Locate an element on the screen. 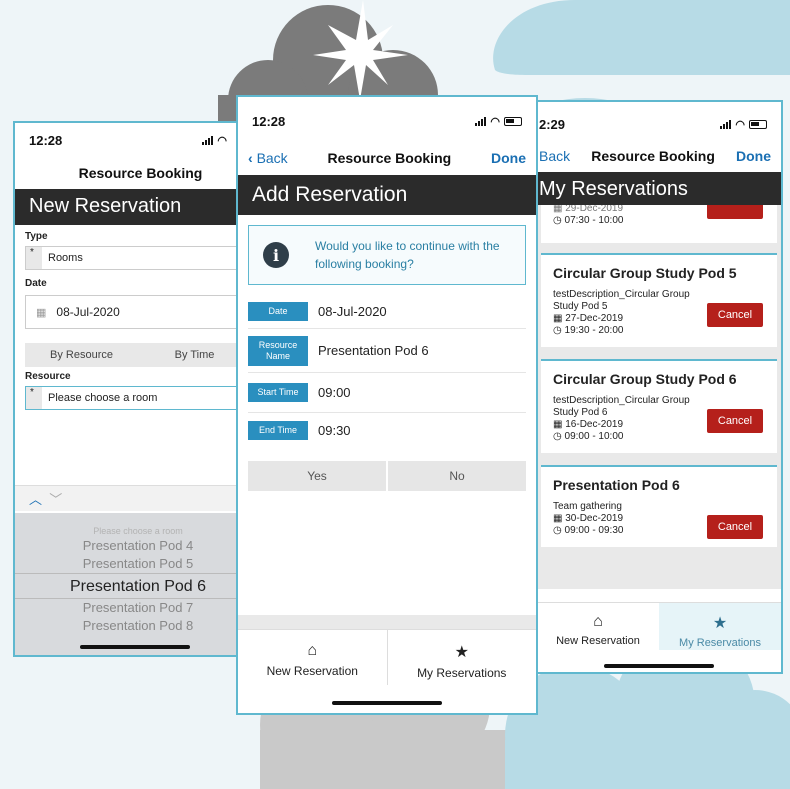  type-value: Rooms is located at coordinates (65, 258).